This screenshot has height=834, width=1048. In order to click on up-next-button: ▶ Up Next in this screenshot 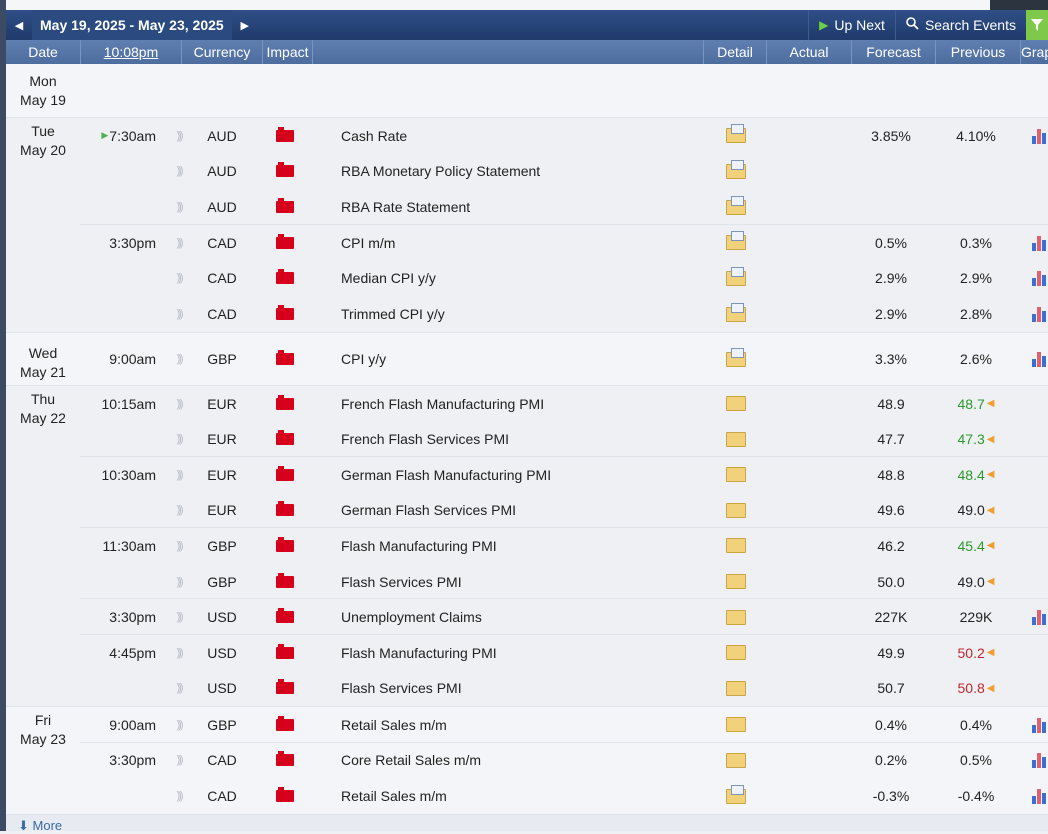, I will do `click(851, 25)`.